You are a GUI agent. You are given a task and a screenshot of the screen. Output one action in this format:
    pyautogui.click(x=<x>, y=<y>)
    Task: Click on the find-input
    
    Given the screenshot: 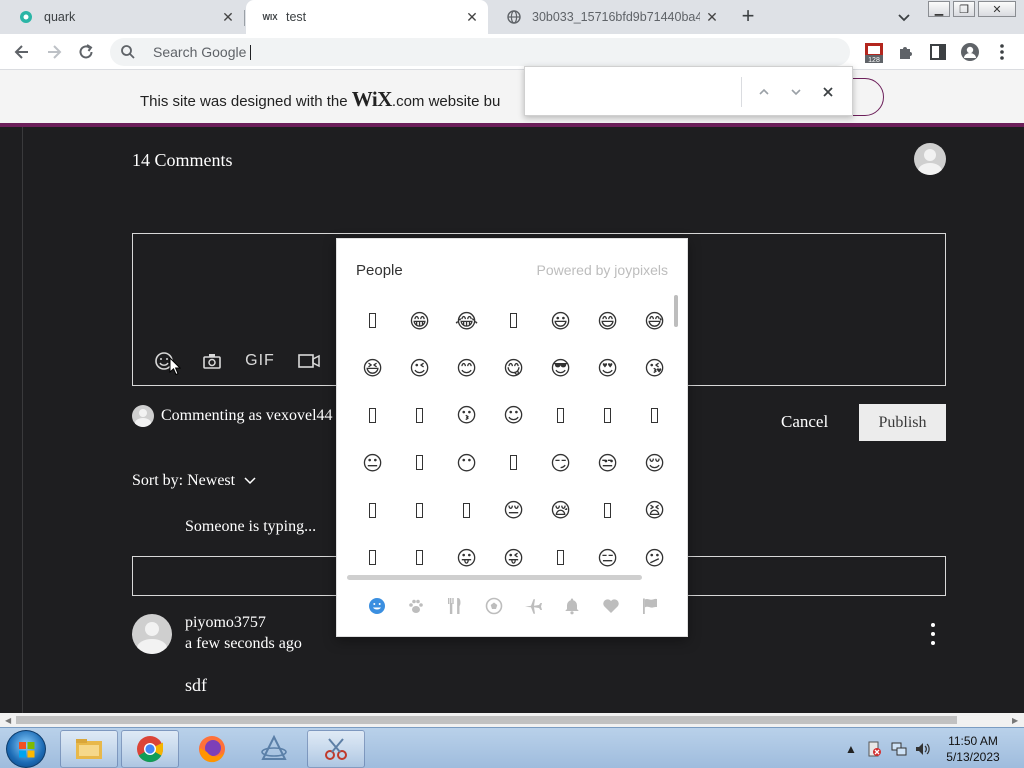 What is the action you would take?
    pyautogui.click(x=637, y=92)
    